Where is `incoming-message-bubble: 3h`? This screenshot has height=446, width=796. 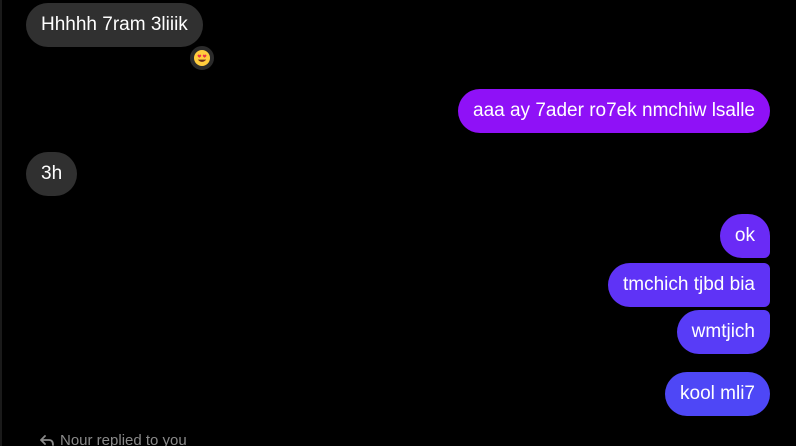 incoming-message-bubble: 3h is located at coordinates (52, 174).